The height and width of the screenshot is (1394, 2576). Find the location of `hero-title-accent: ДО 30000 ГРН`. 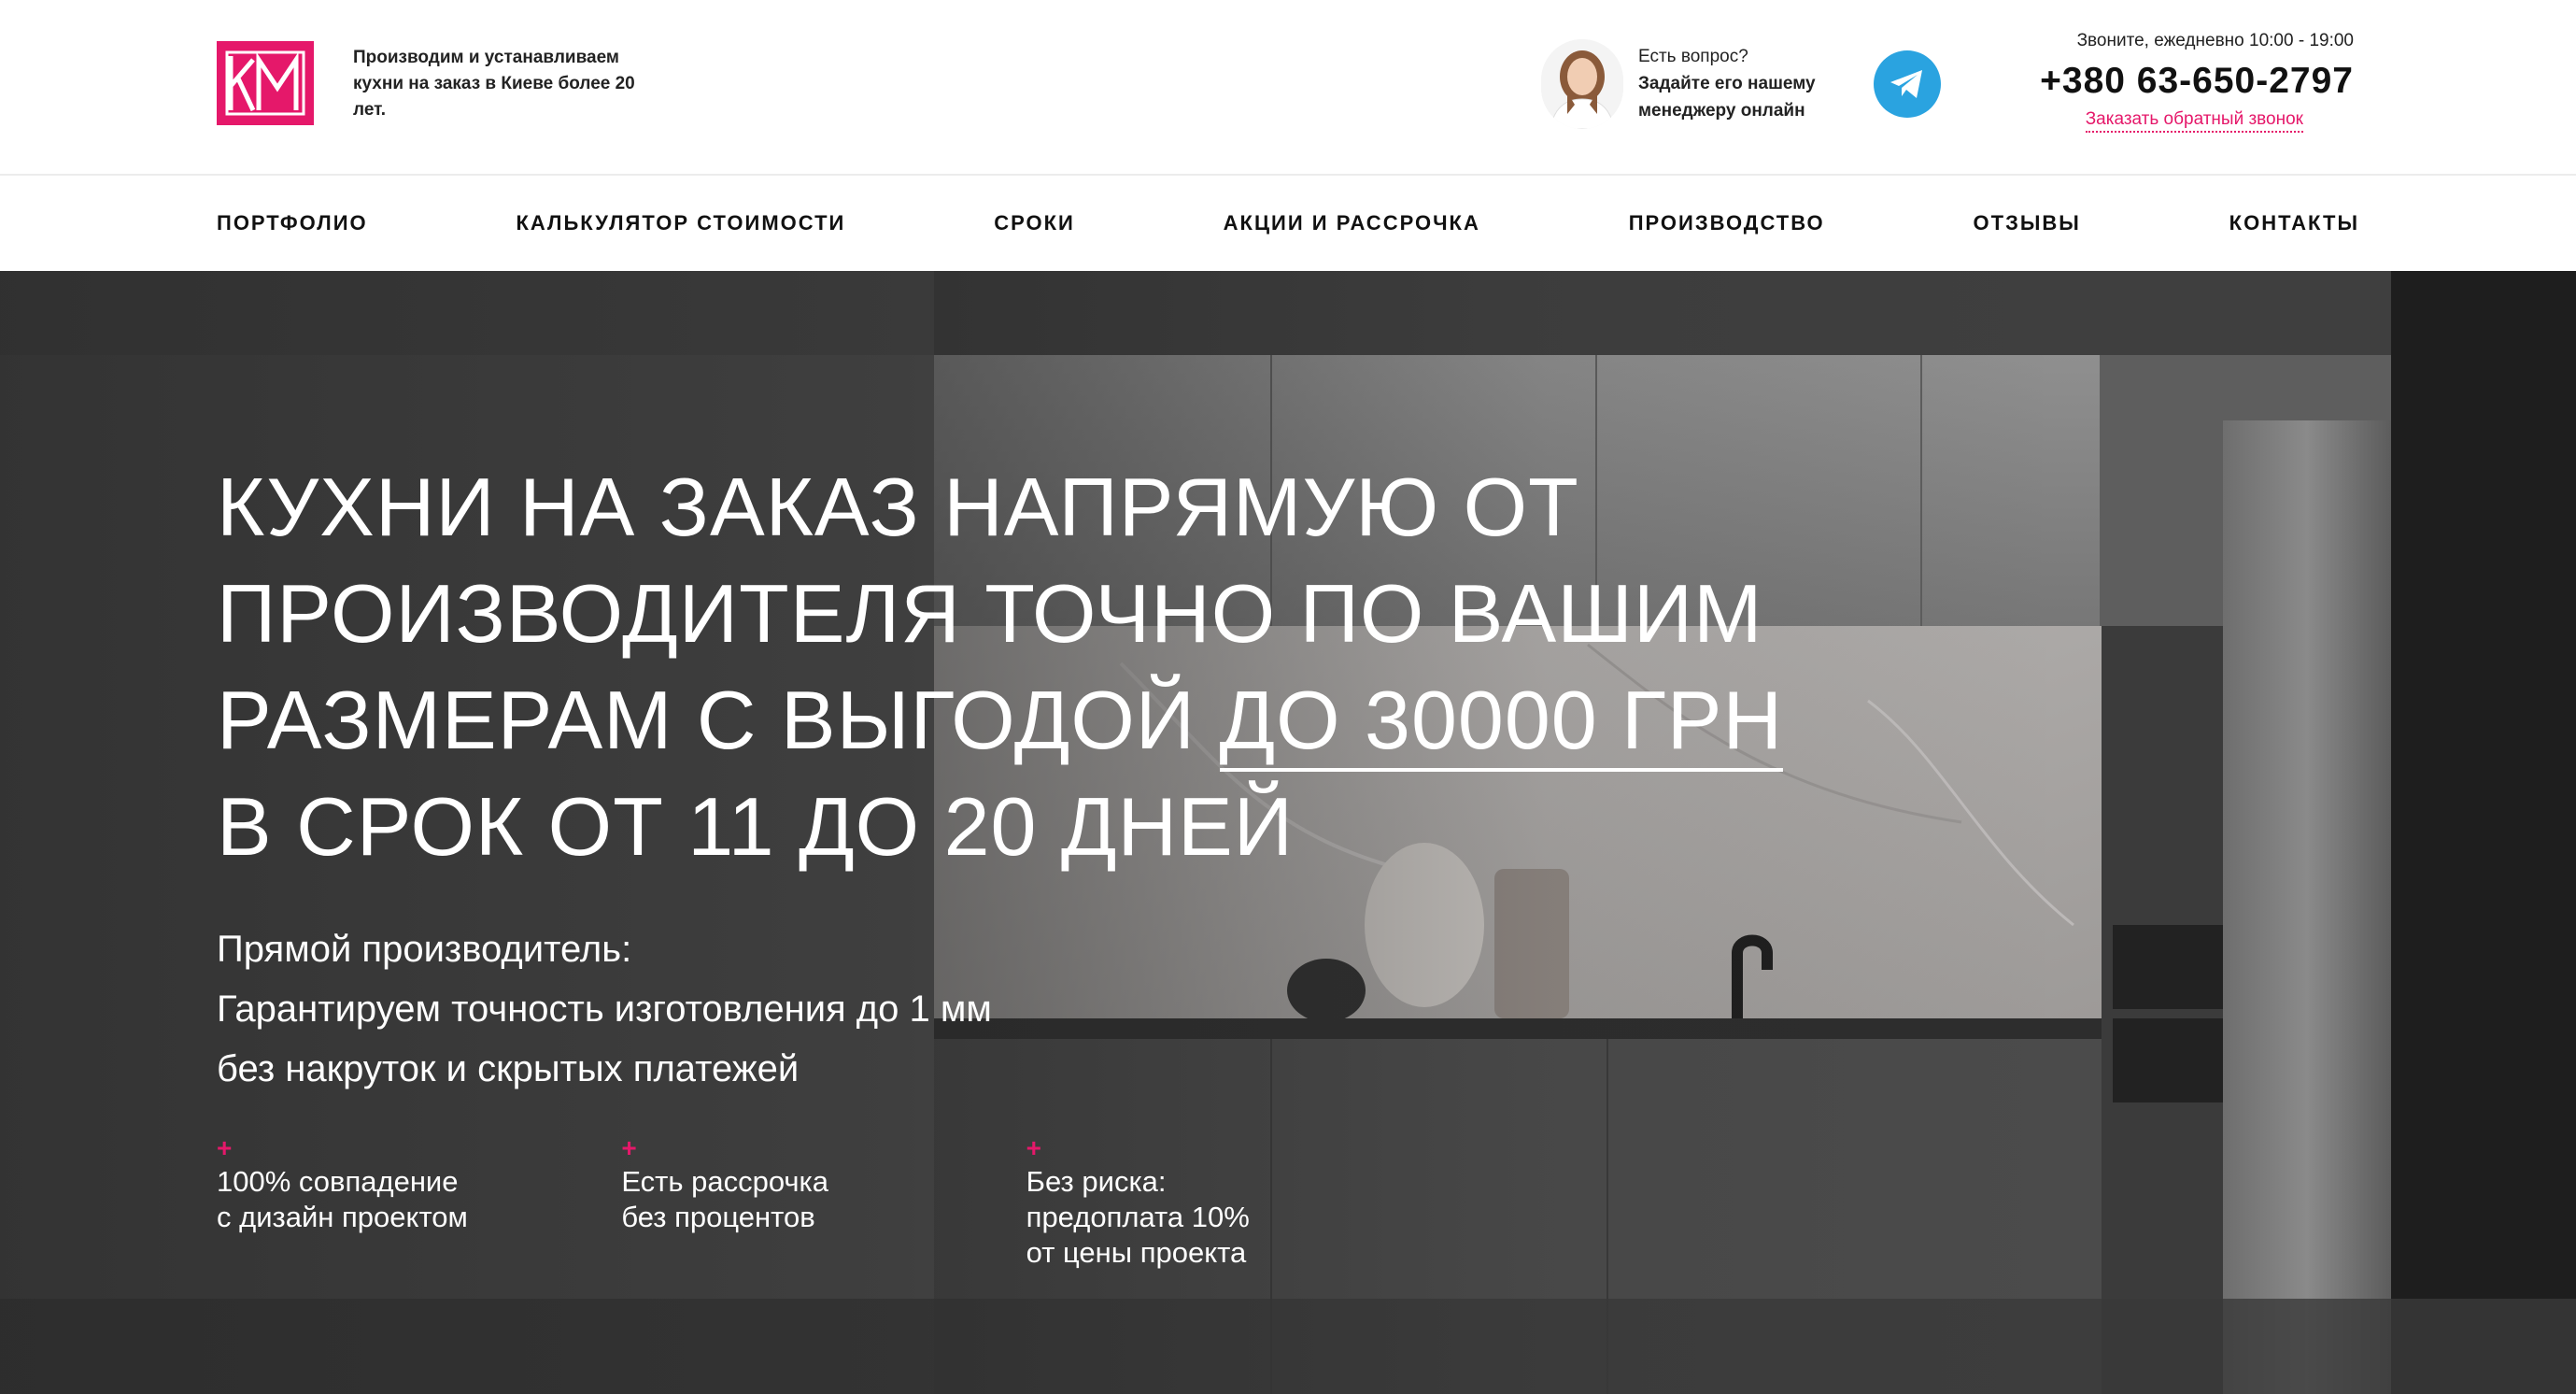

hero-title-accent: ДО 30000 ГРН is located at coordinates (1501, 723).